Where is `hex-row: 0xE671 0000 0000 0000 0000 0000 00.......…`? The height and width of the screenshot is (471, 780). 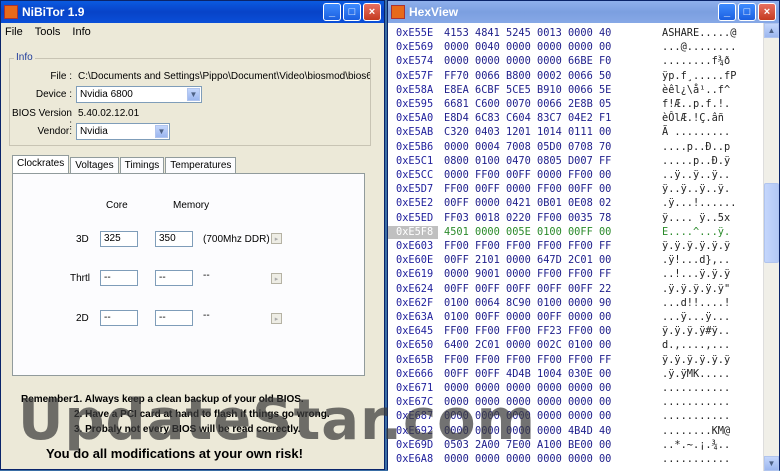
hex-row: 0xE671 0000 0000 0000 0000 0000 00.......… is located at coordinates (559, 388).